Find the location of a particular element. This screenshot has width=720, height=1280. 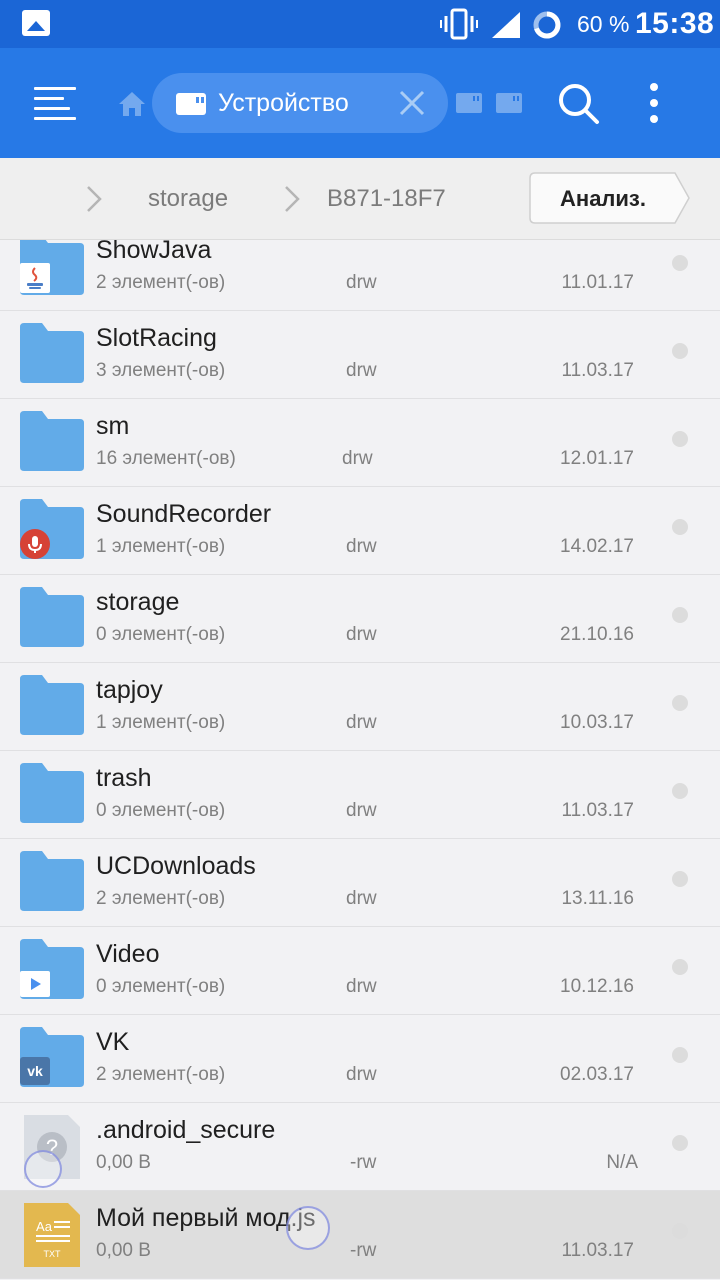

file-row: ? .android_secure 0,00 B -rw N/A is located at coordinates (360, 1147).